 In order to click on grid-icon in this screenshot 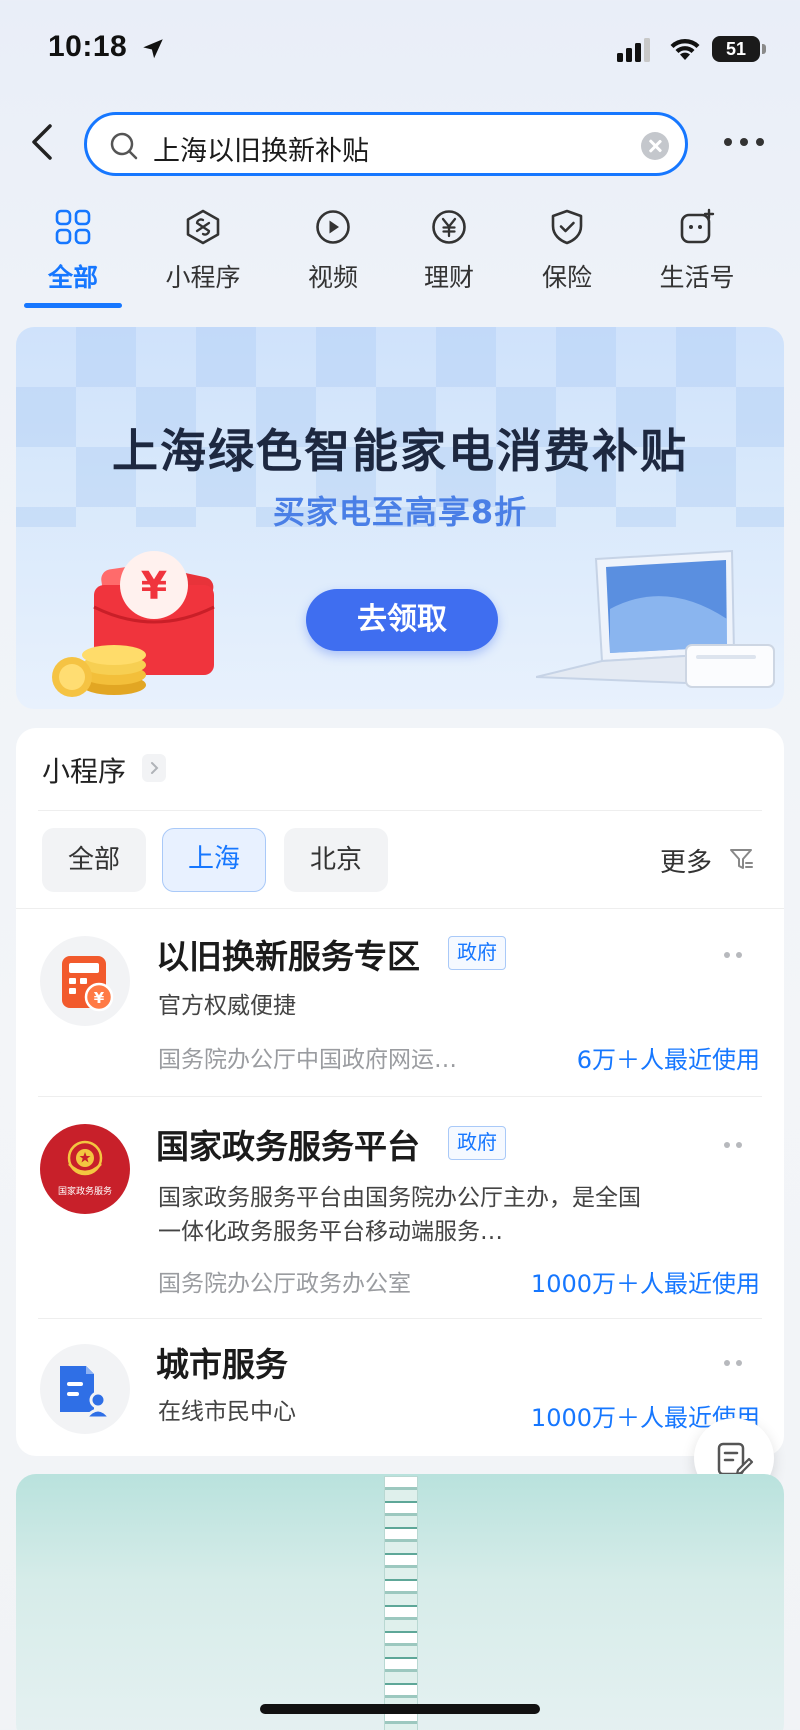, I will do `click(73, 227)`.